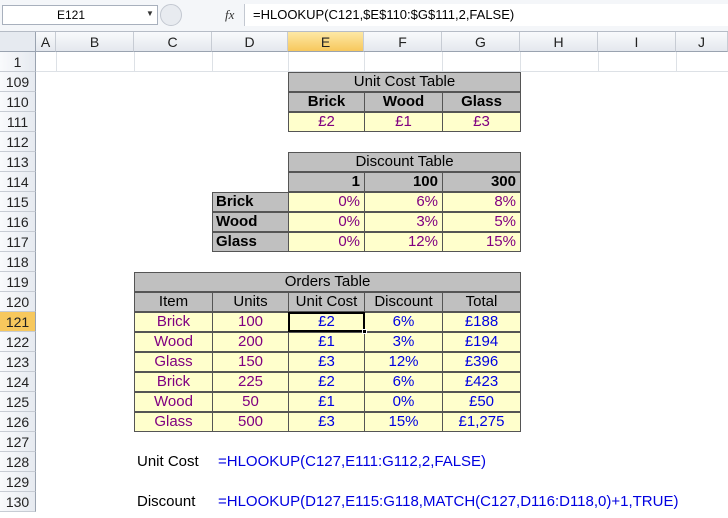 This screenshot has width=728, height=518. Describe the element at coordinates (481, 302) in the screenshot. I see `orders-header: Total` at that location.